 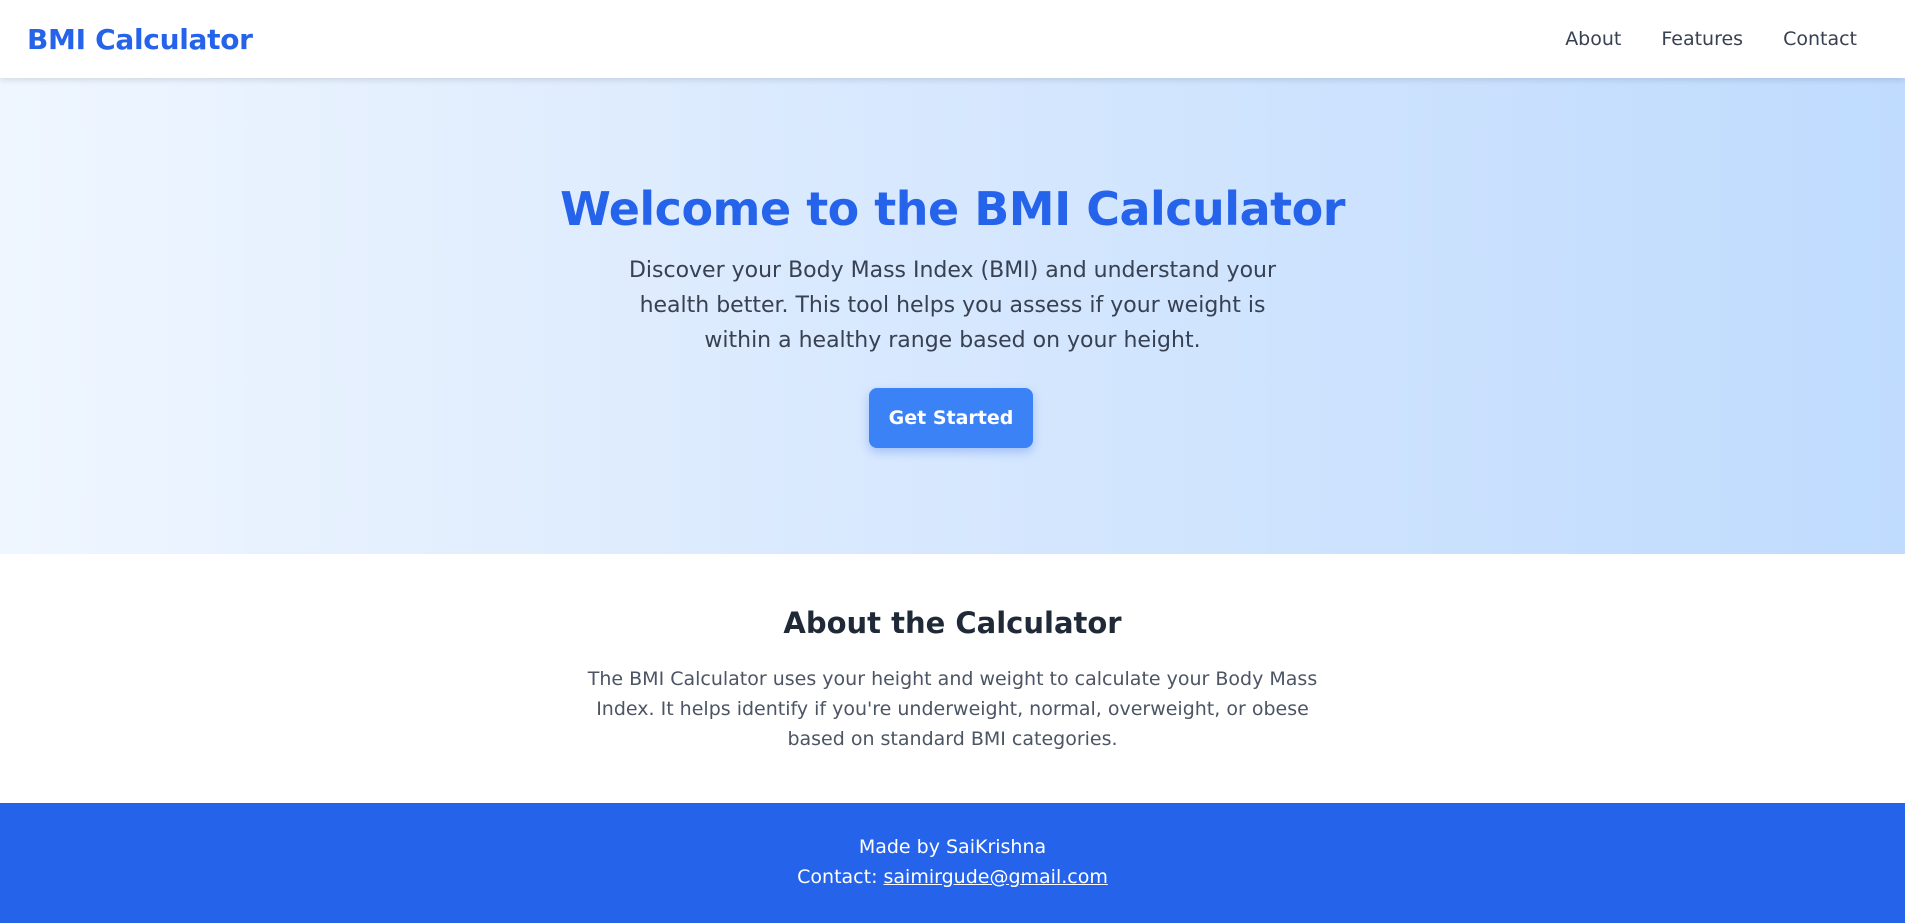 I want to click on footer-made-by: Made by SaiKrishna, so click(x=952, y=847).